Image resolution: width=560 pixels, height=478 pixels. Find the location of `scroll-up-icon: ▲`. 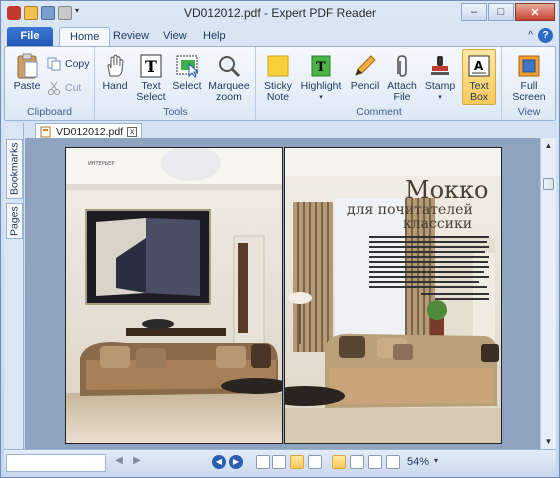

scroll-up-icon: ▲ is located at coordinates (548, 145).